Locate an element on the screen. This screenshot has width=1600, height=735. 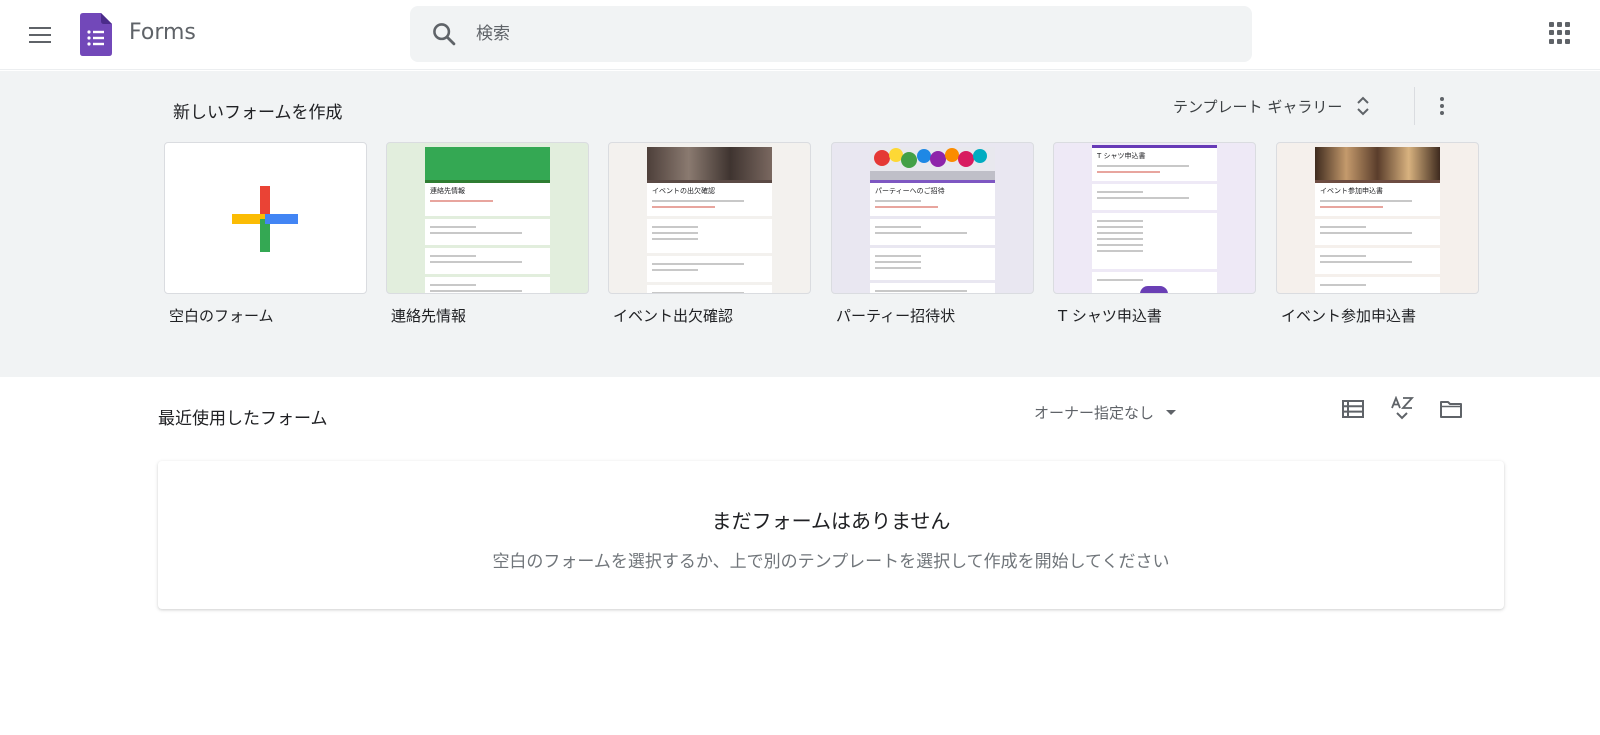
template-gallery-label: テンプレート ギャラリー is located at coordinates (1258, 106).